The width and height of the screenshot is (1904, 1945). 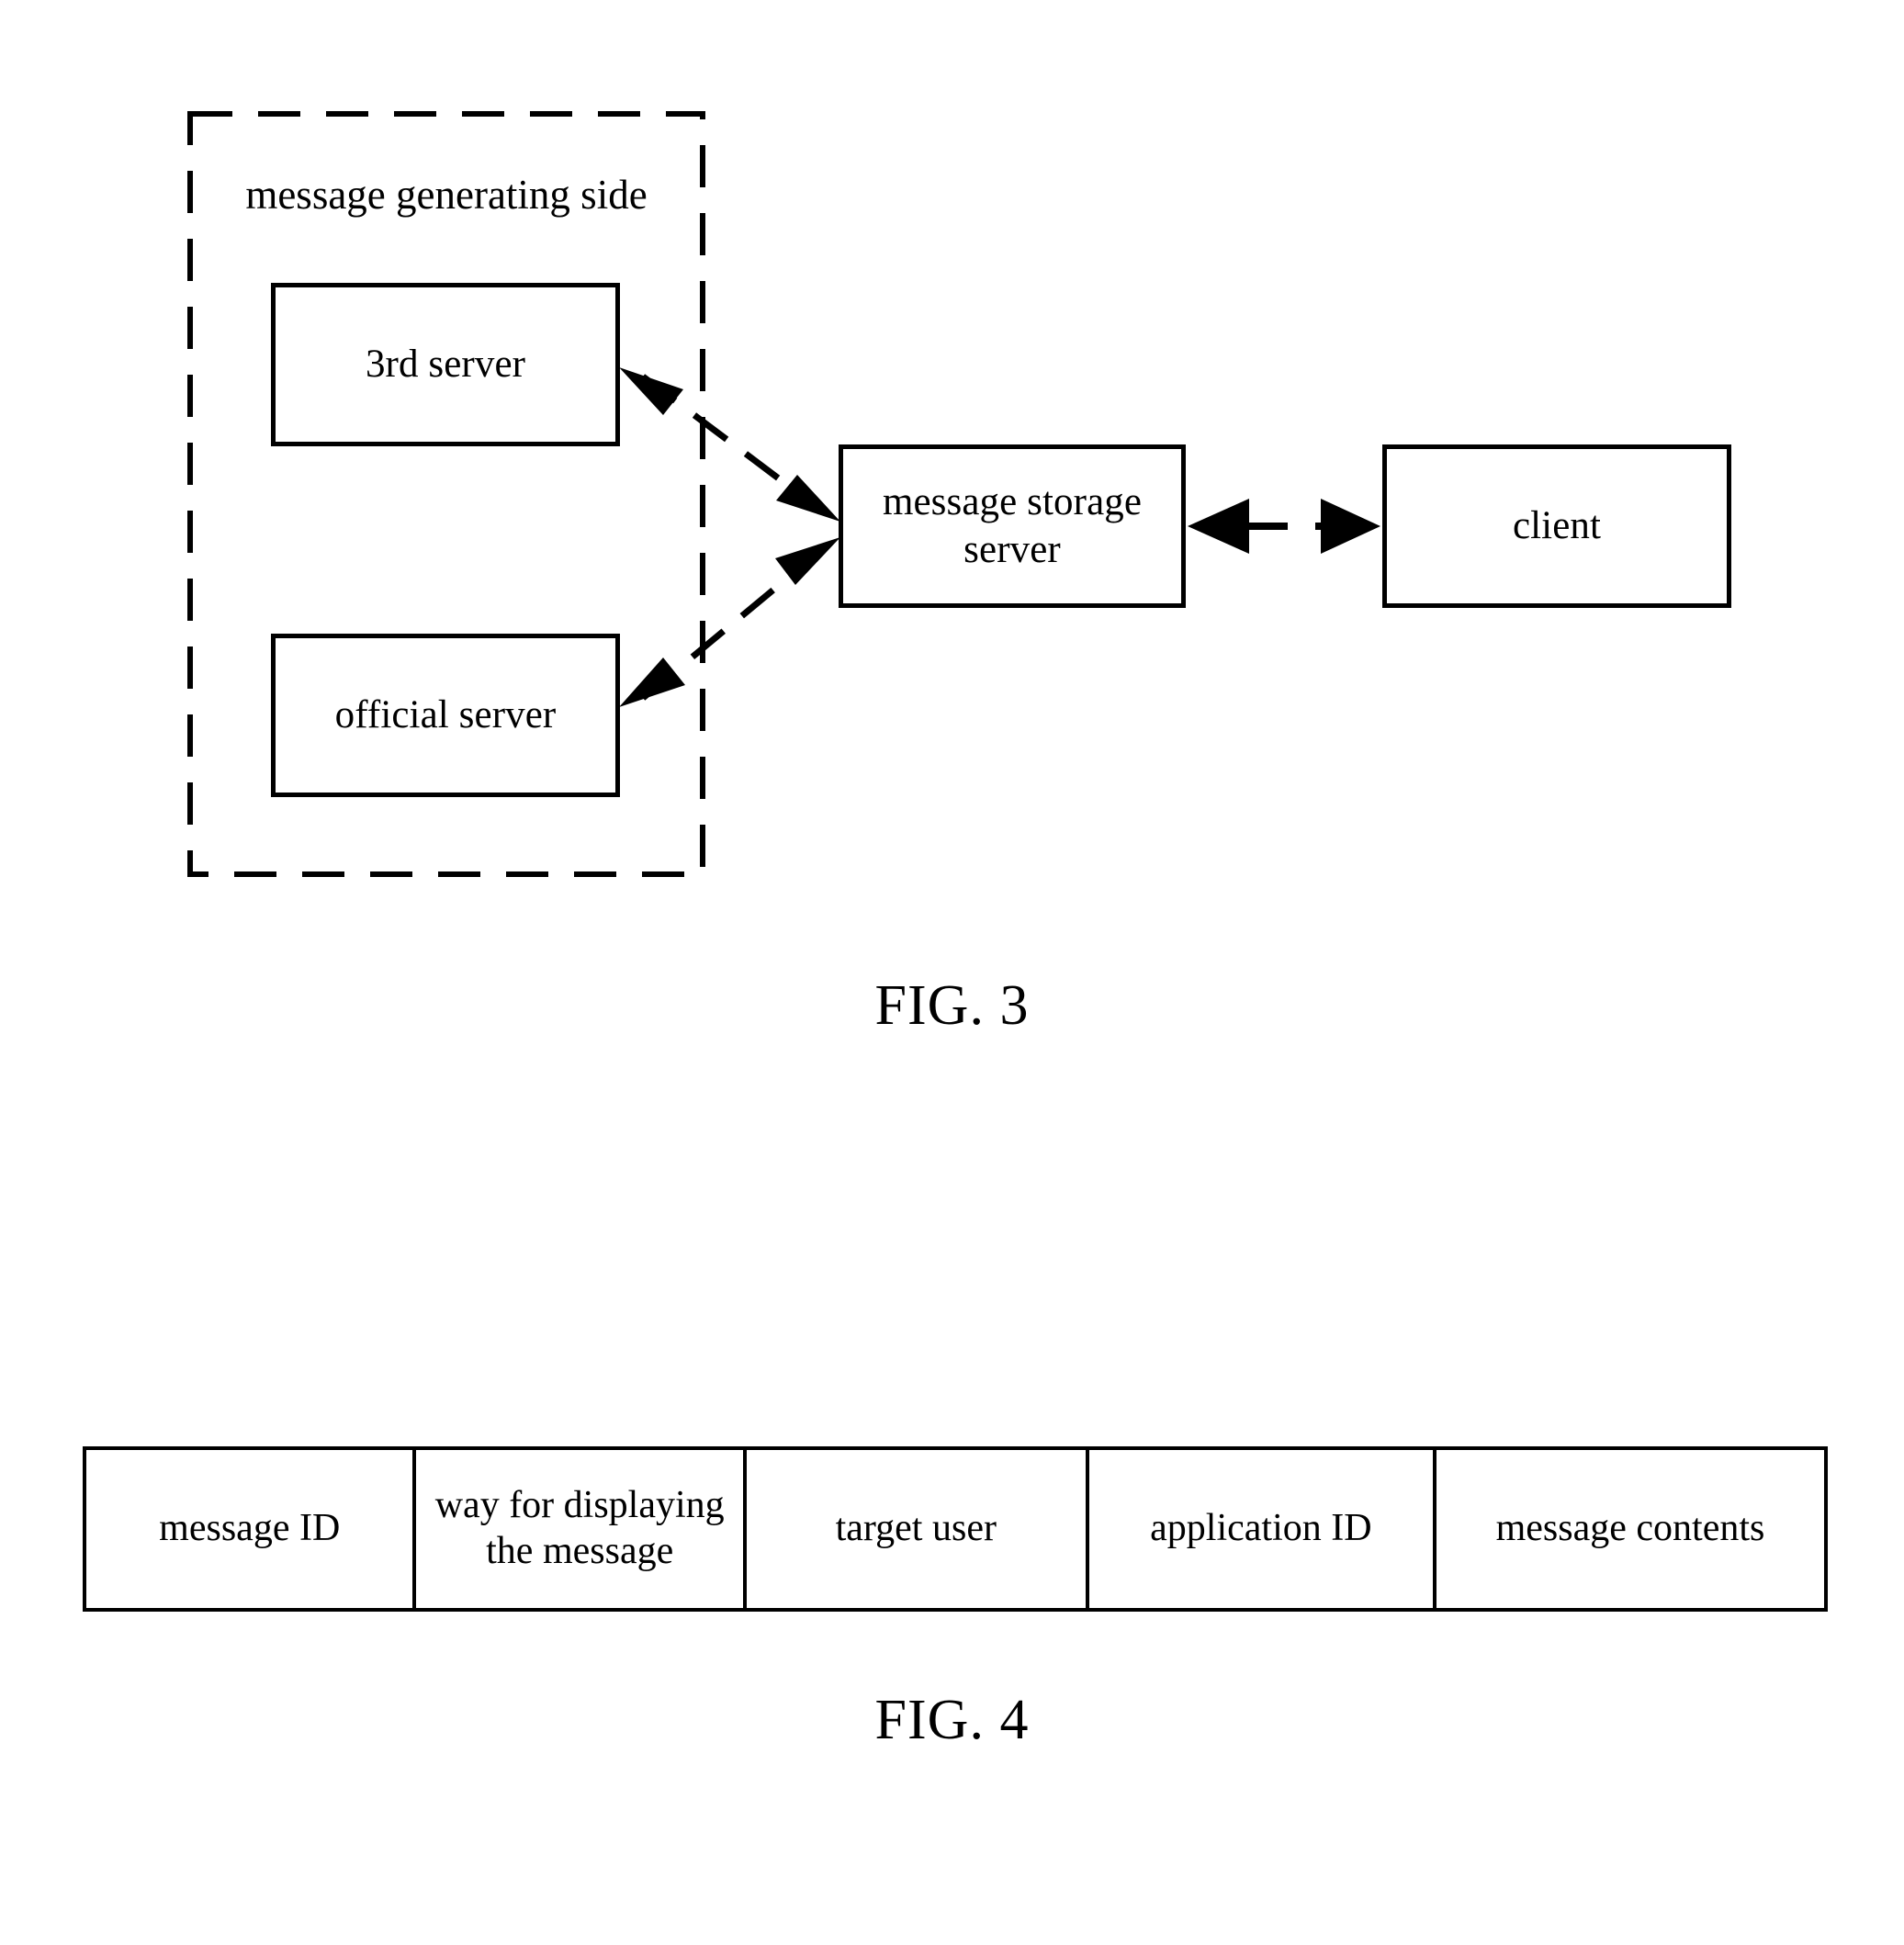 What do you see at coordinates (1218, 526) in the screenshot?
I see `arrowhead-into-storage-from-client` at bounding box center [1218, 526].